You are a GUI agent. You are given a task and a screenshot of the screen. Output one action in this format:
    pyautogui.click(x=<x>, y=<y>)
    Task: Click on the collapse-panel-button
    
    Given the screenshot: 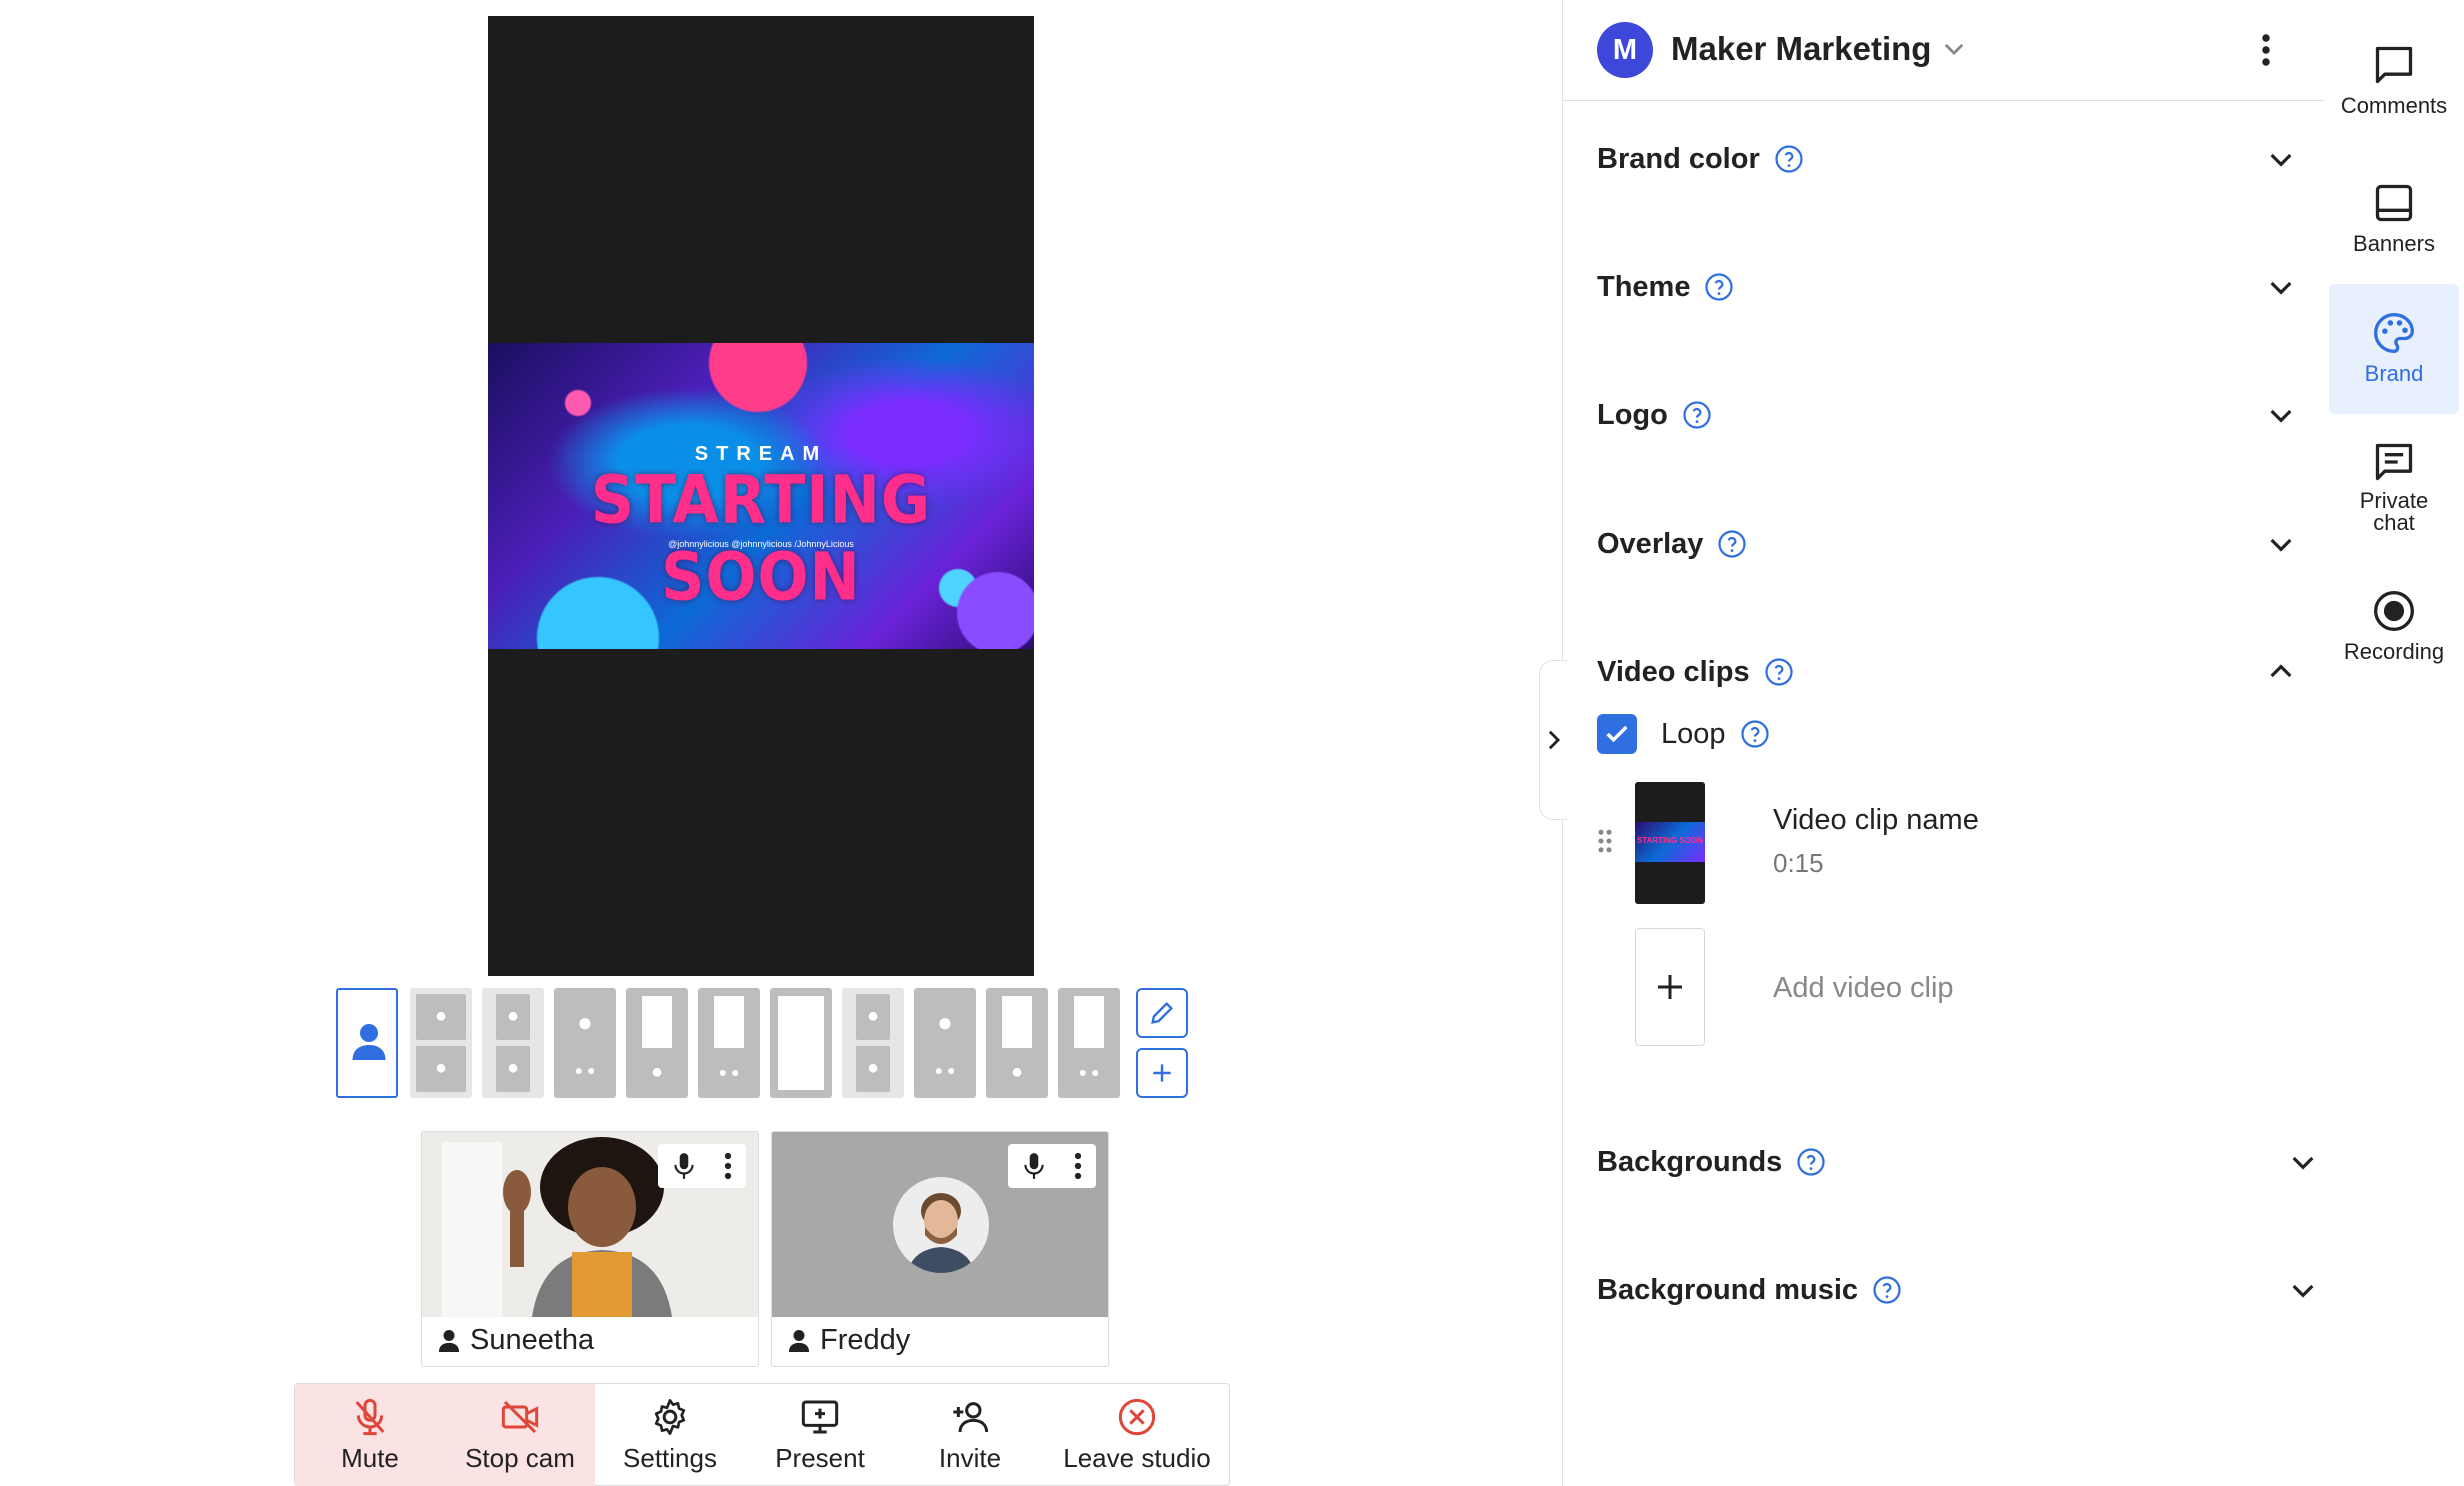 What is the action you would take?
    pyautogui.click(x=1553, y=740)
    